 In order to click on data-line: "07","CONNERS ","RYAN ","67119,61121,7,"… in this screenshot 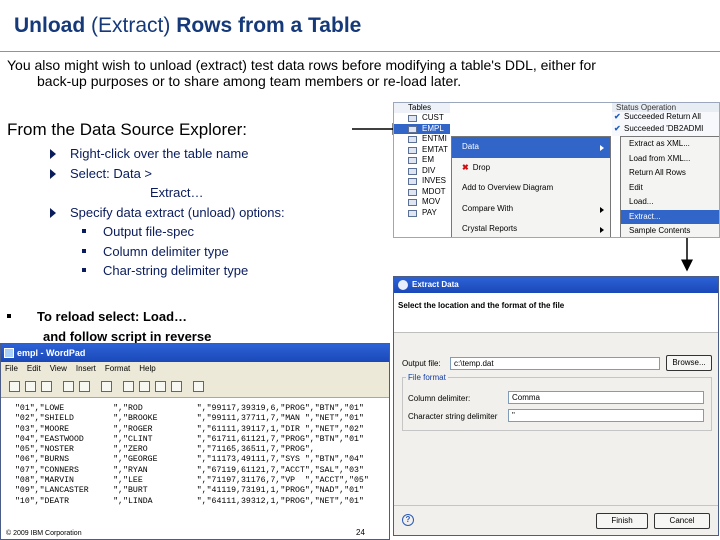, I will do `click(189, 470)`.